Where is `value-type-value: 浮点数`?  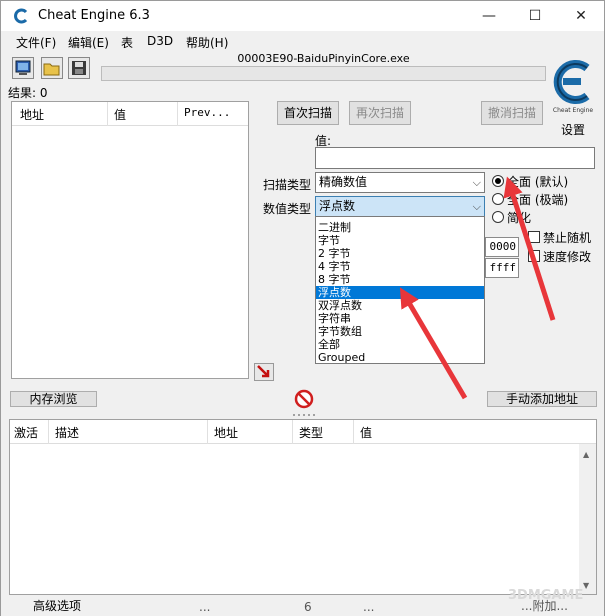 value-type-value: 浮点数 is located at coordinates (337, 206).